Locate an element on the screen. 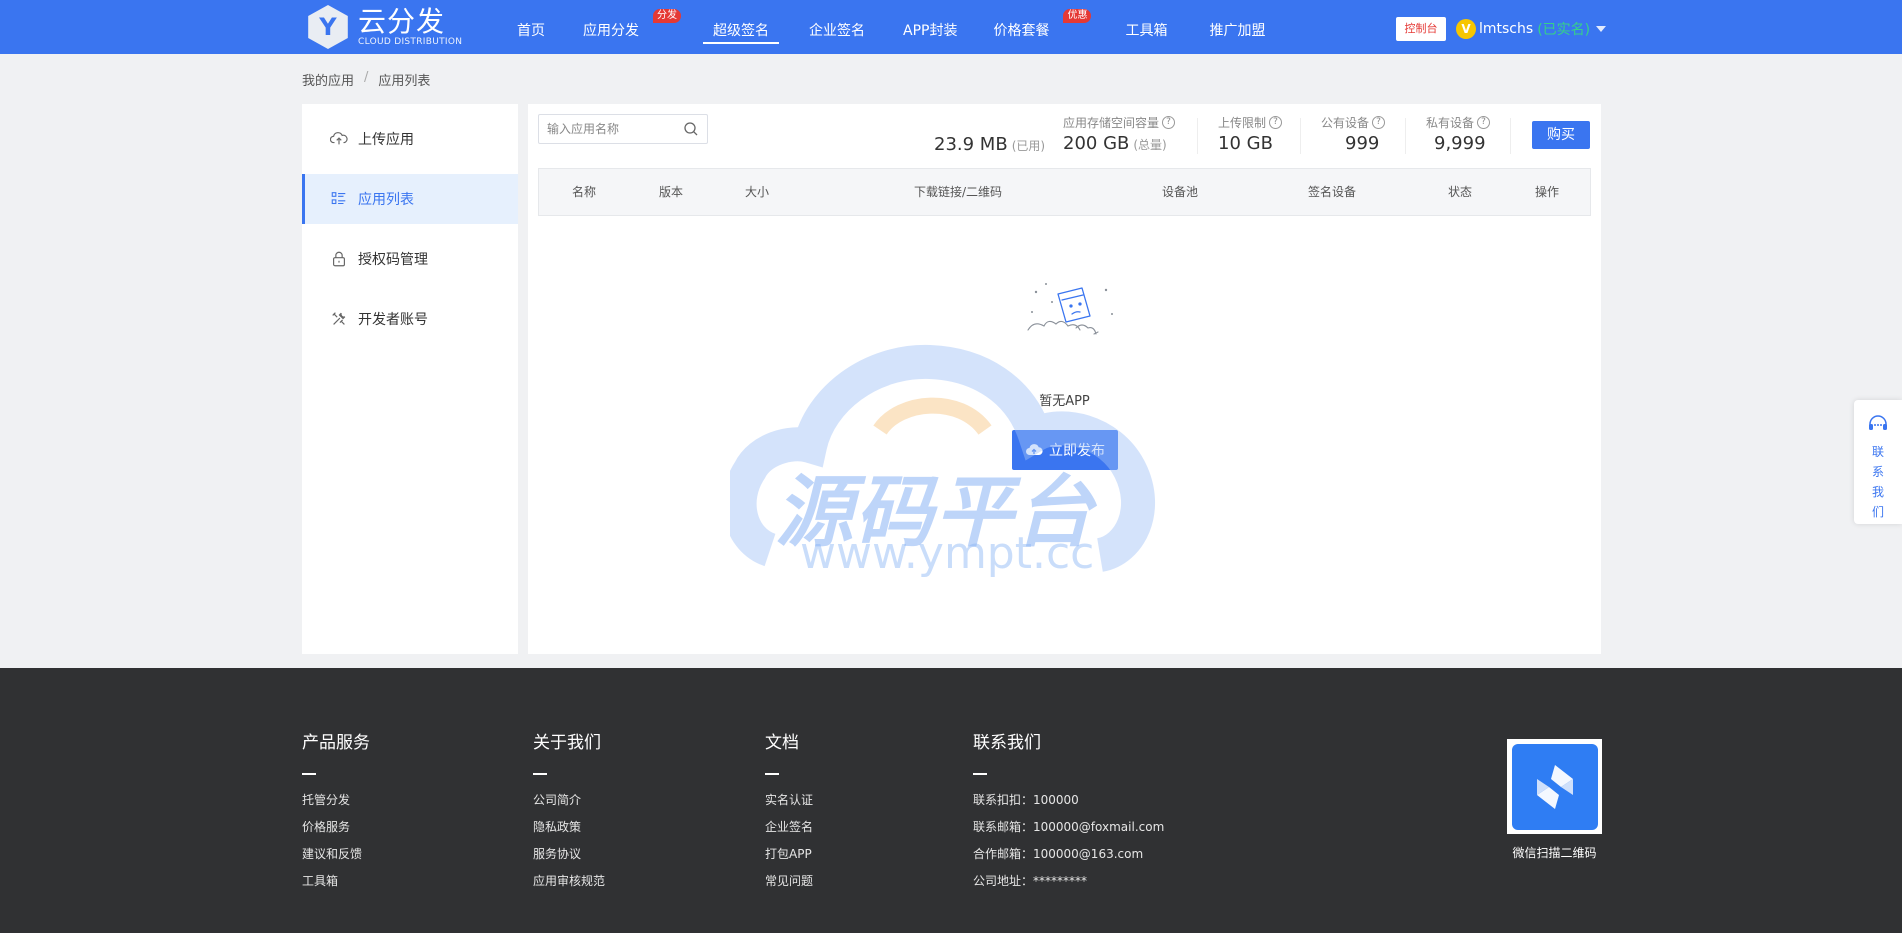  footer-column-about: 关于我们 公司简介 隐私政策 服务协议 应用审核规范 is located at coordinates (569, 811).